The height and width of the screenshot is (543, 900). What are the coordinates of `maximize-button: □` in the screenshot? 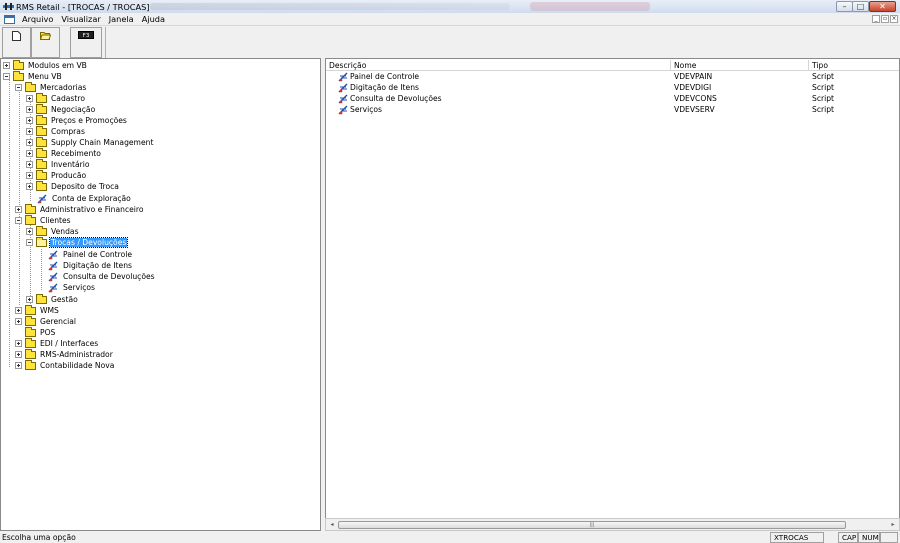 It's located at (860, 6).